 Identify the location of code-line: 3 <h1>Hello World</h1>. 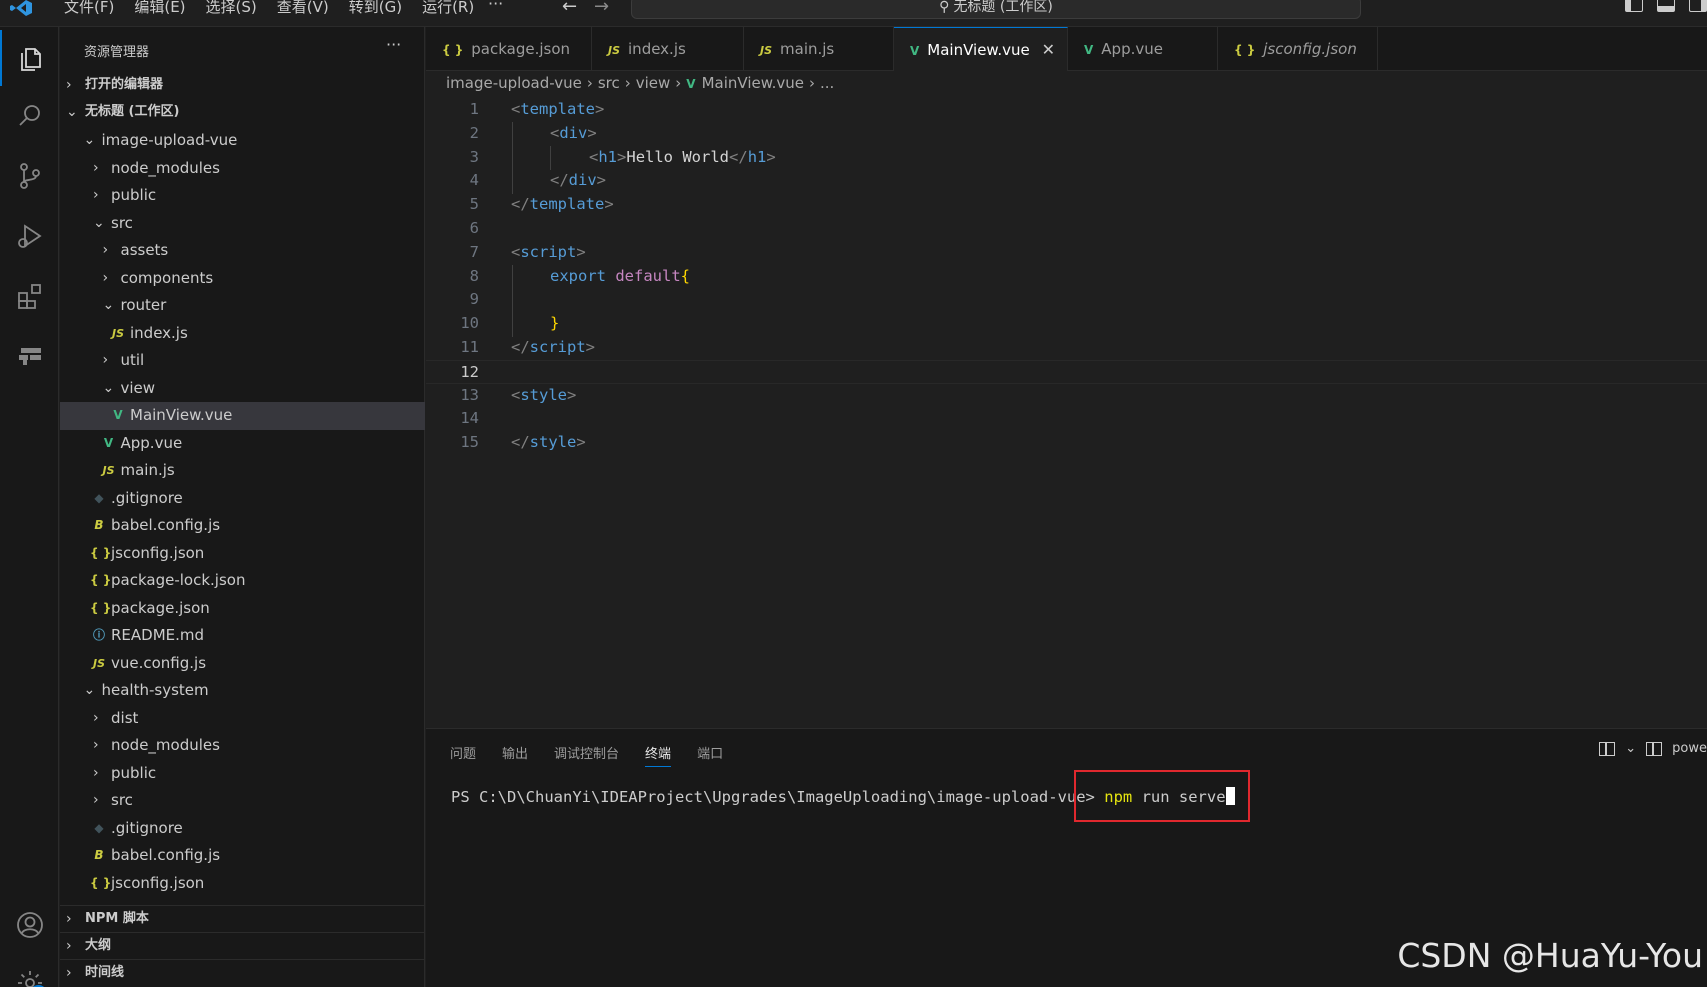
(1066, 158).